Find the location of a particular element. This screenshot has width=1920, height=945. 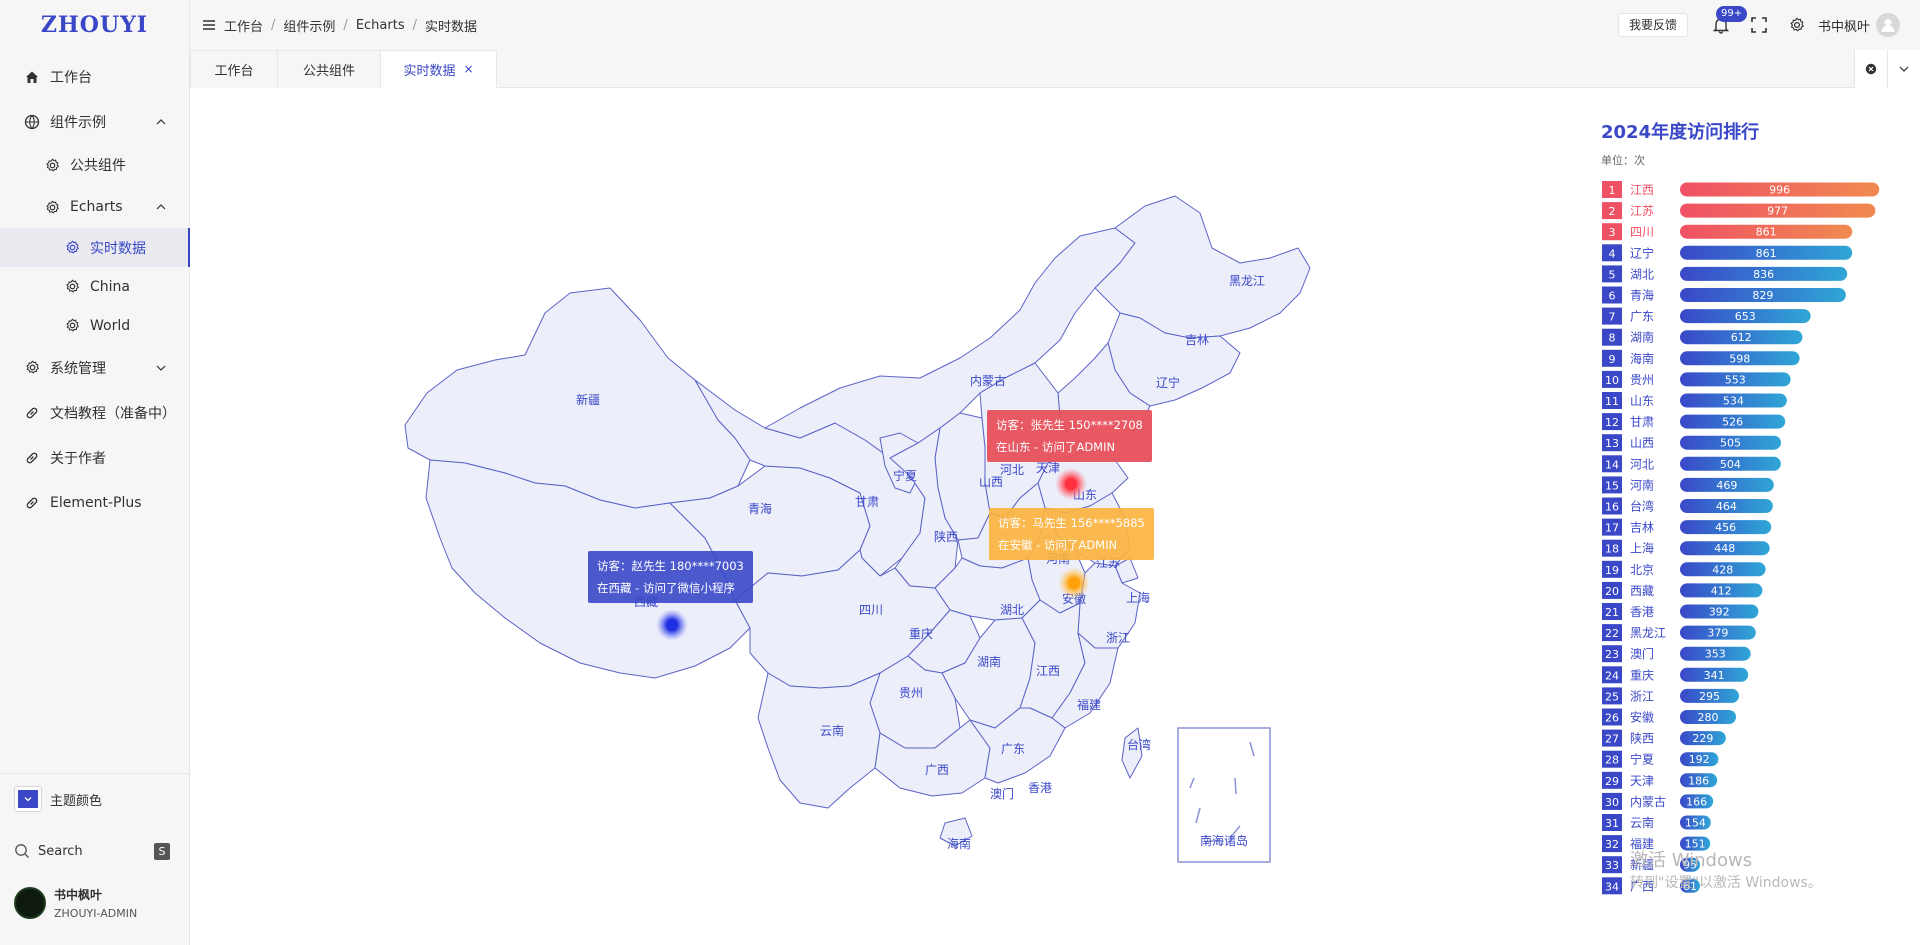

sidebar-item-world: World is located at coordinates (94, 325).